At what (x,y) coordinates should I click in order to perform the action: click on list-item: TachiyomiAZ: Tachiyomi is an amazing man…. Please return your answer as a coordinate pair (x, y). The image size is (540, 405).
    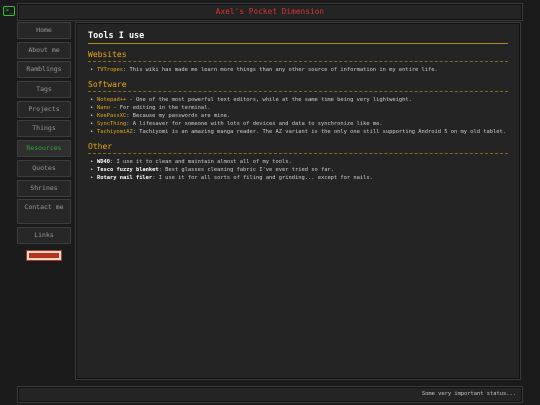
    Looking at the image, I should click on (299, 132).